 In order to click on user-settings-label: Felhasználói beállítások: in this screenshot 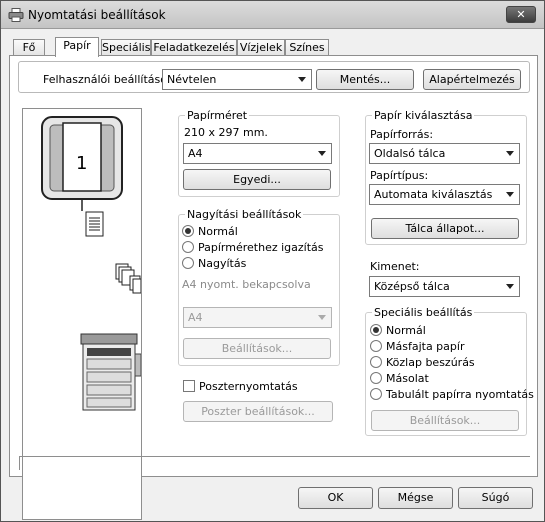, I will do `click(110, 79)`.